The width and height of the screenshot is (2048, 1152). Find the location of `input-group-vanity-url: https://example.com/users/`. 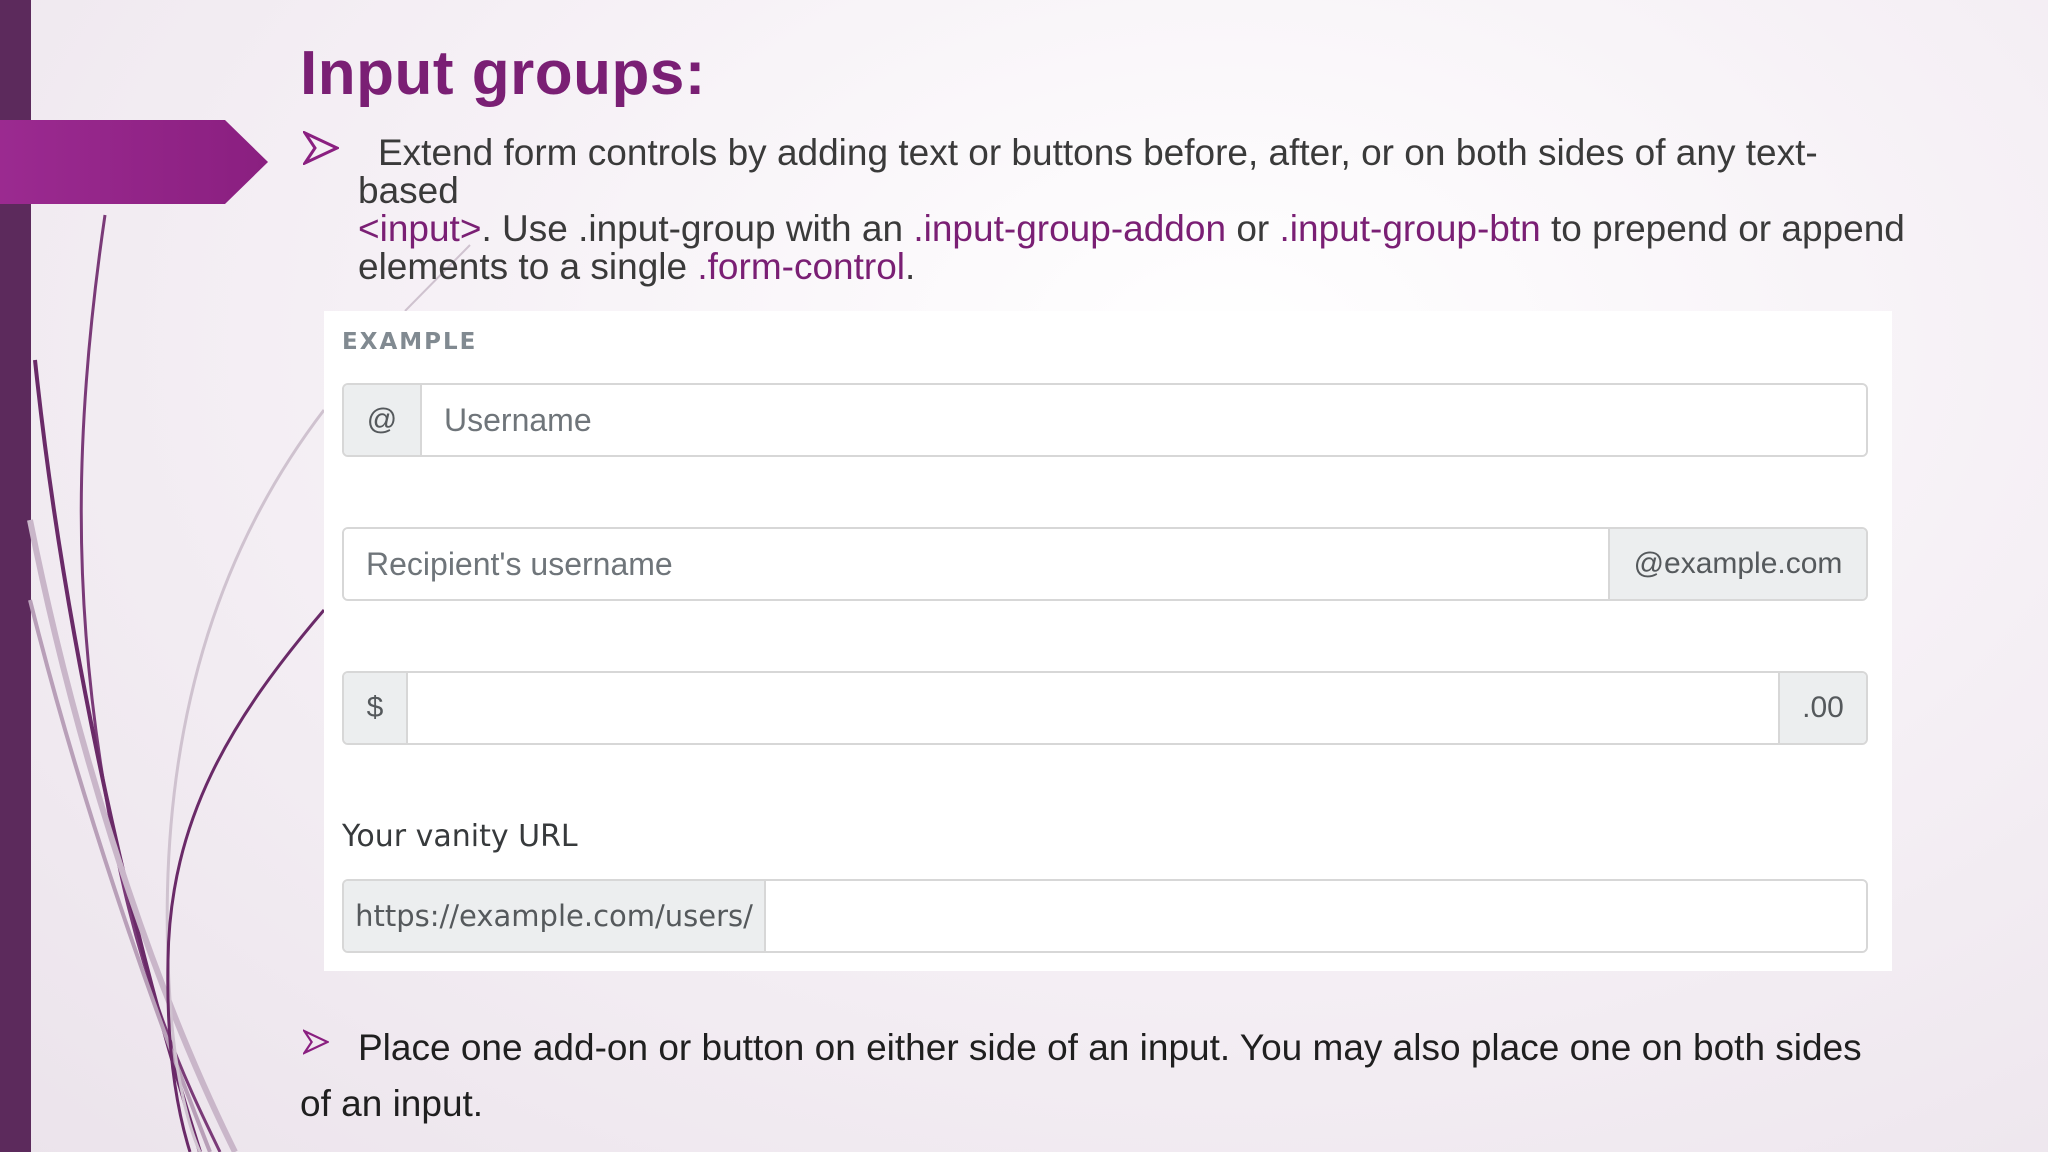

input-group-vanity-url: https://example.com/users/ is located at coordinates (1105, 916).